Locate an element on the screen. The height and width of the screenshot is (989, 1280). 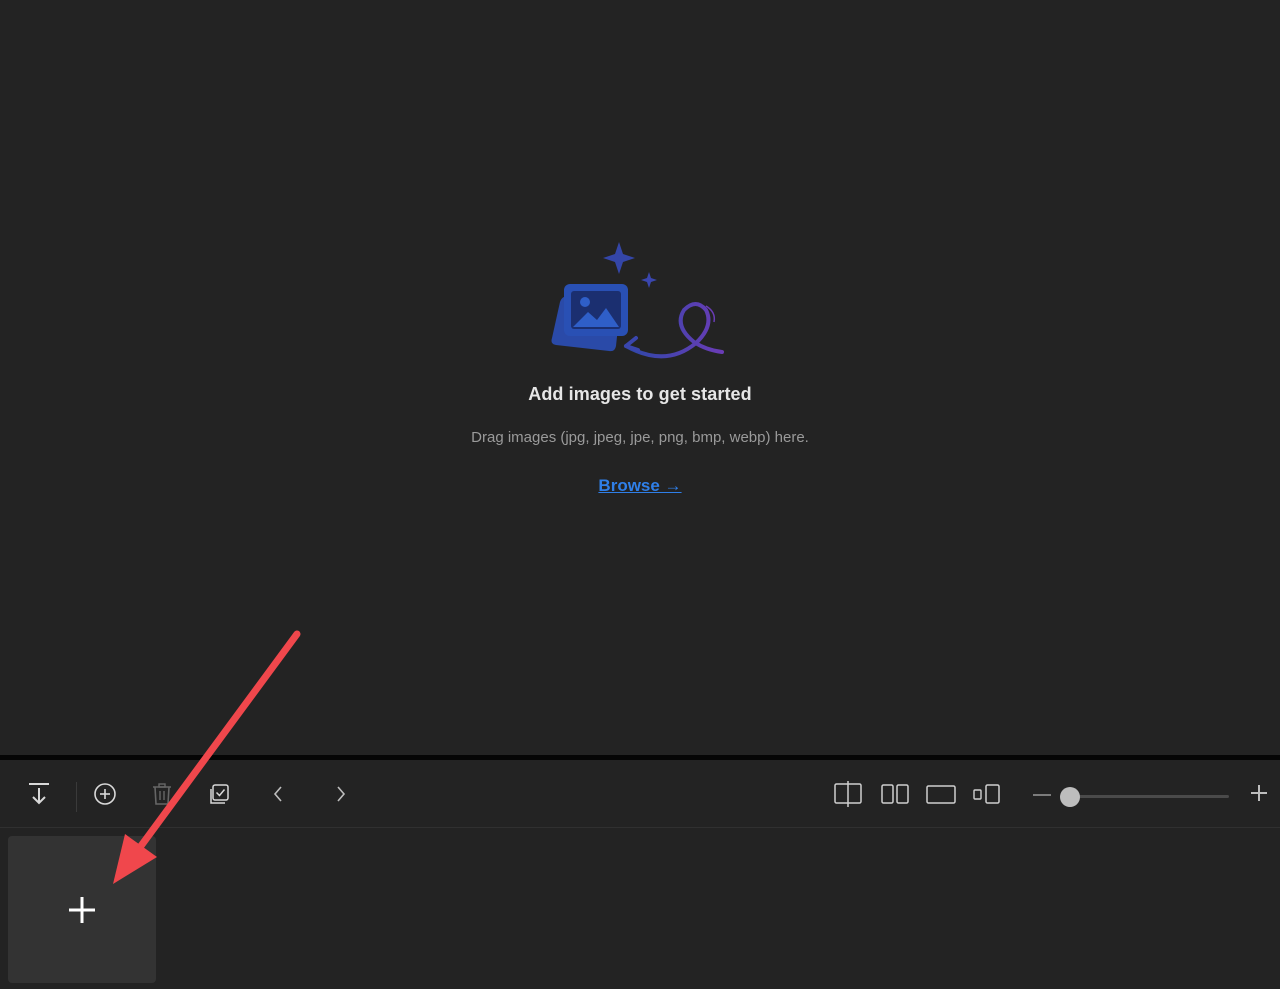
view-side-by-side-button is located at coordinates (895, 794).